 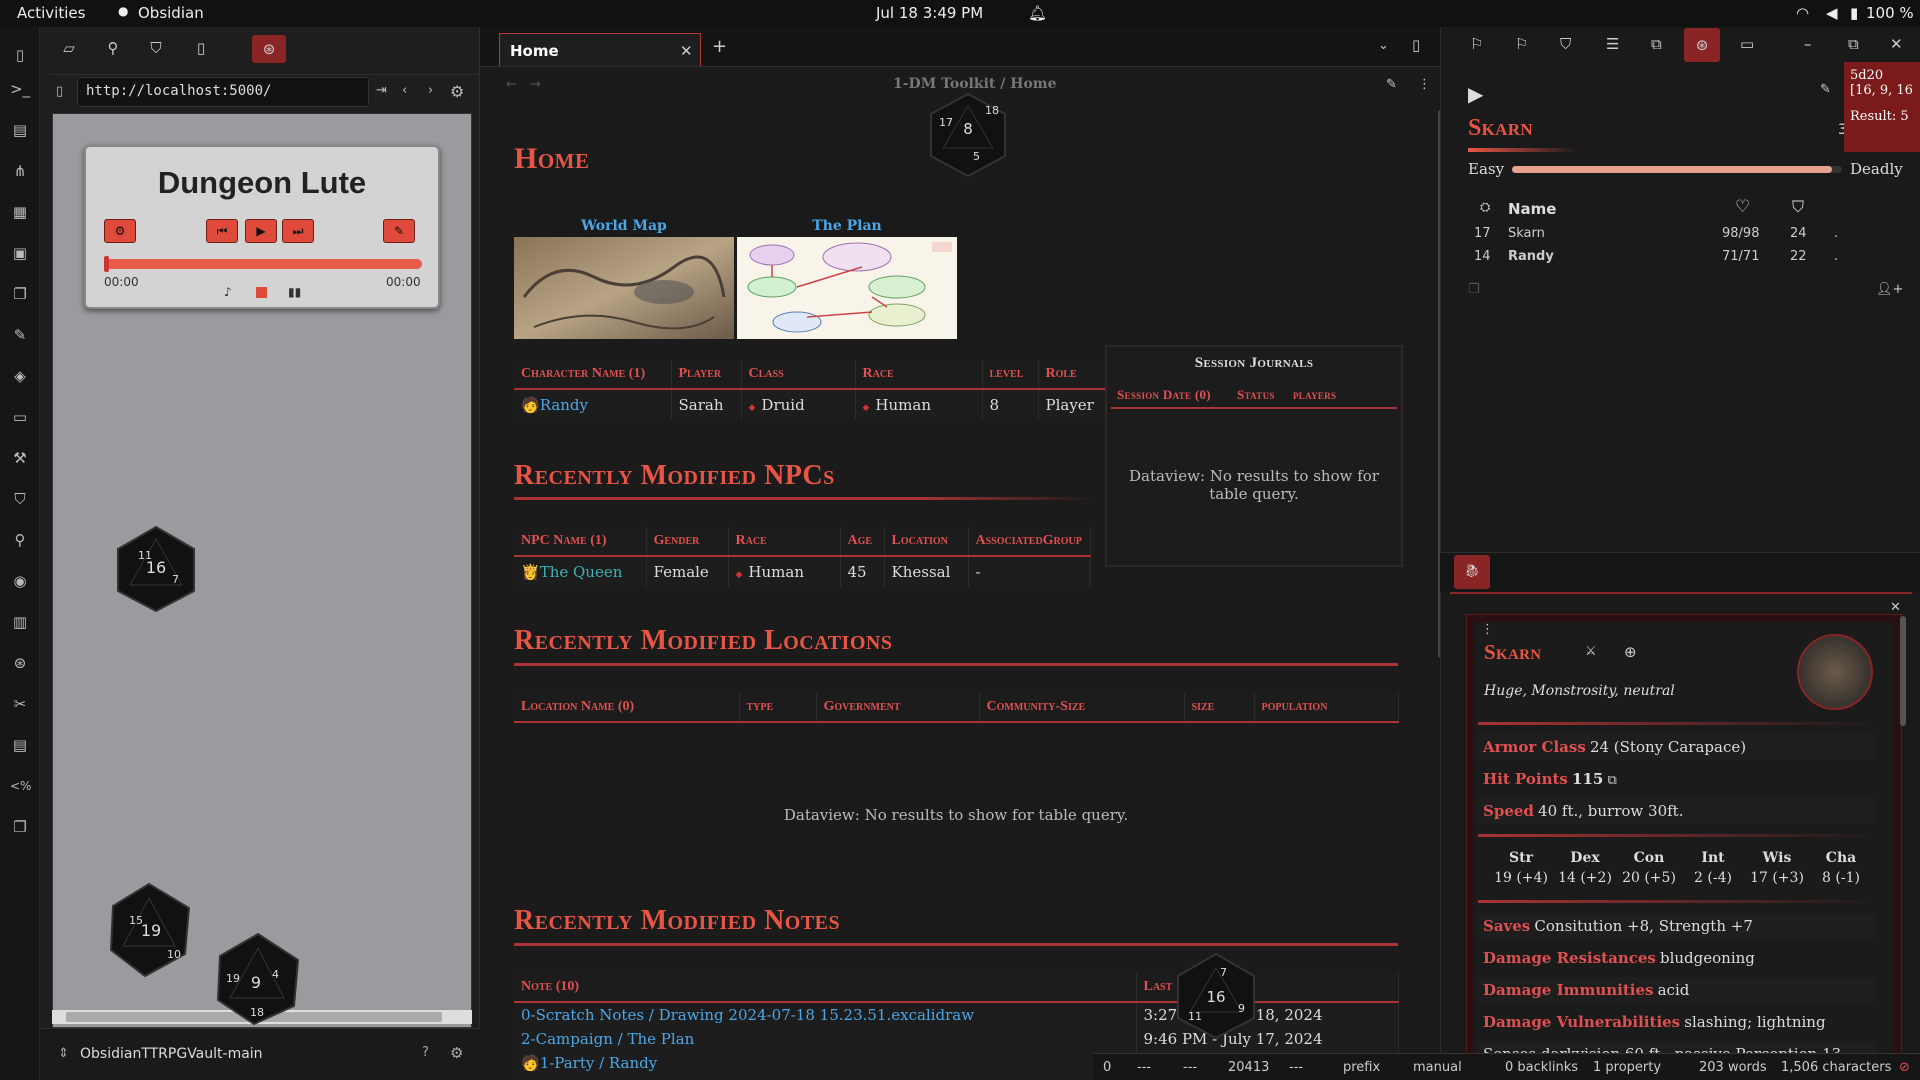 What do you see at coordinates (1437, 1067) in the screenshot?
I see `status-manual: manual` at bounding box center [1437, 1067].